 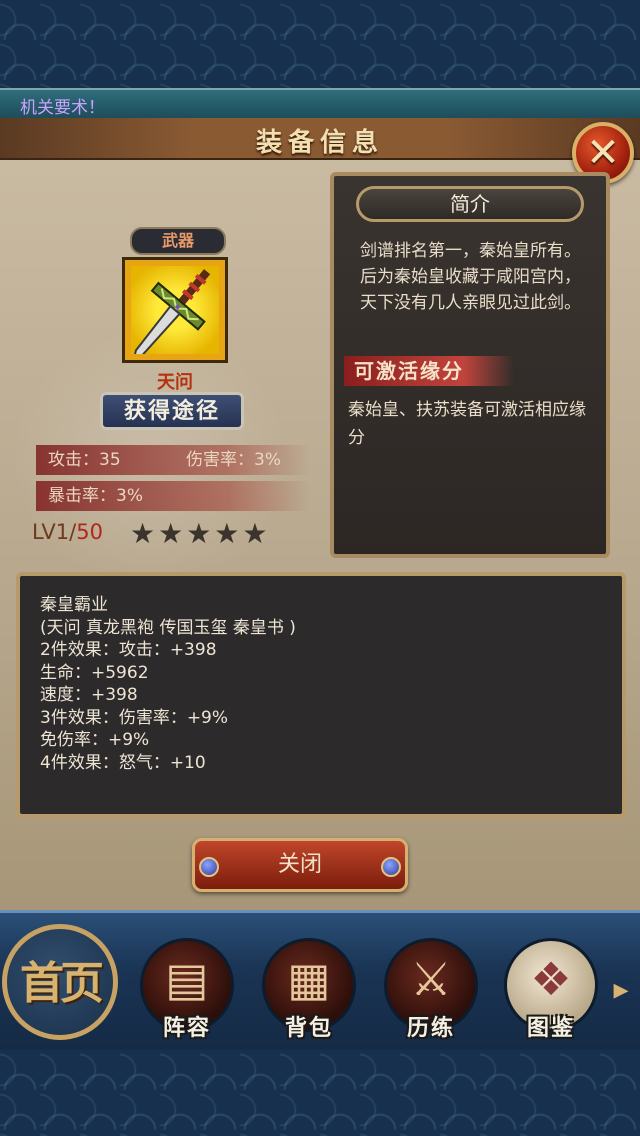 I want to click on item-name: 天问, so click(x=175, y=382).